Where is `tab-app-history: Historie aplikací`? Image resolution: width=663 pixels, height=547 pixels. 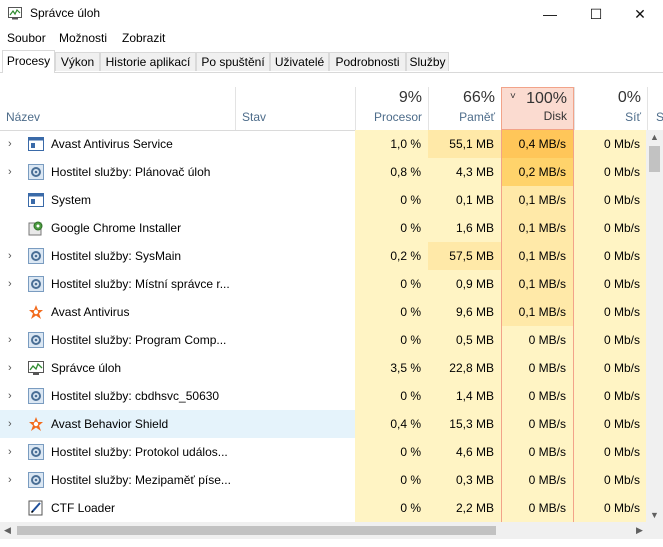
tab-app-history: Historie aplikací is located at coordinates (148, 61).